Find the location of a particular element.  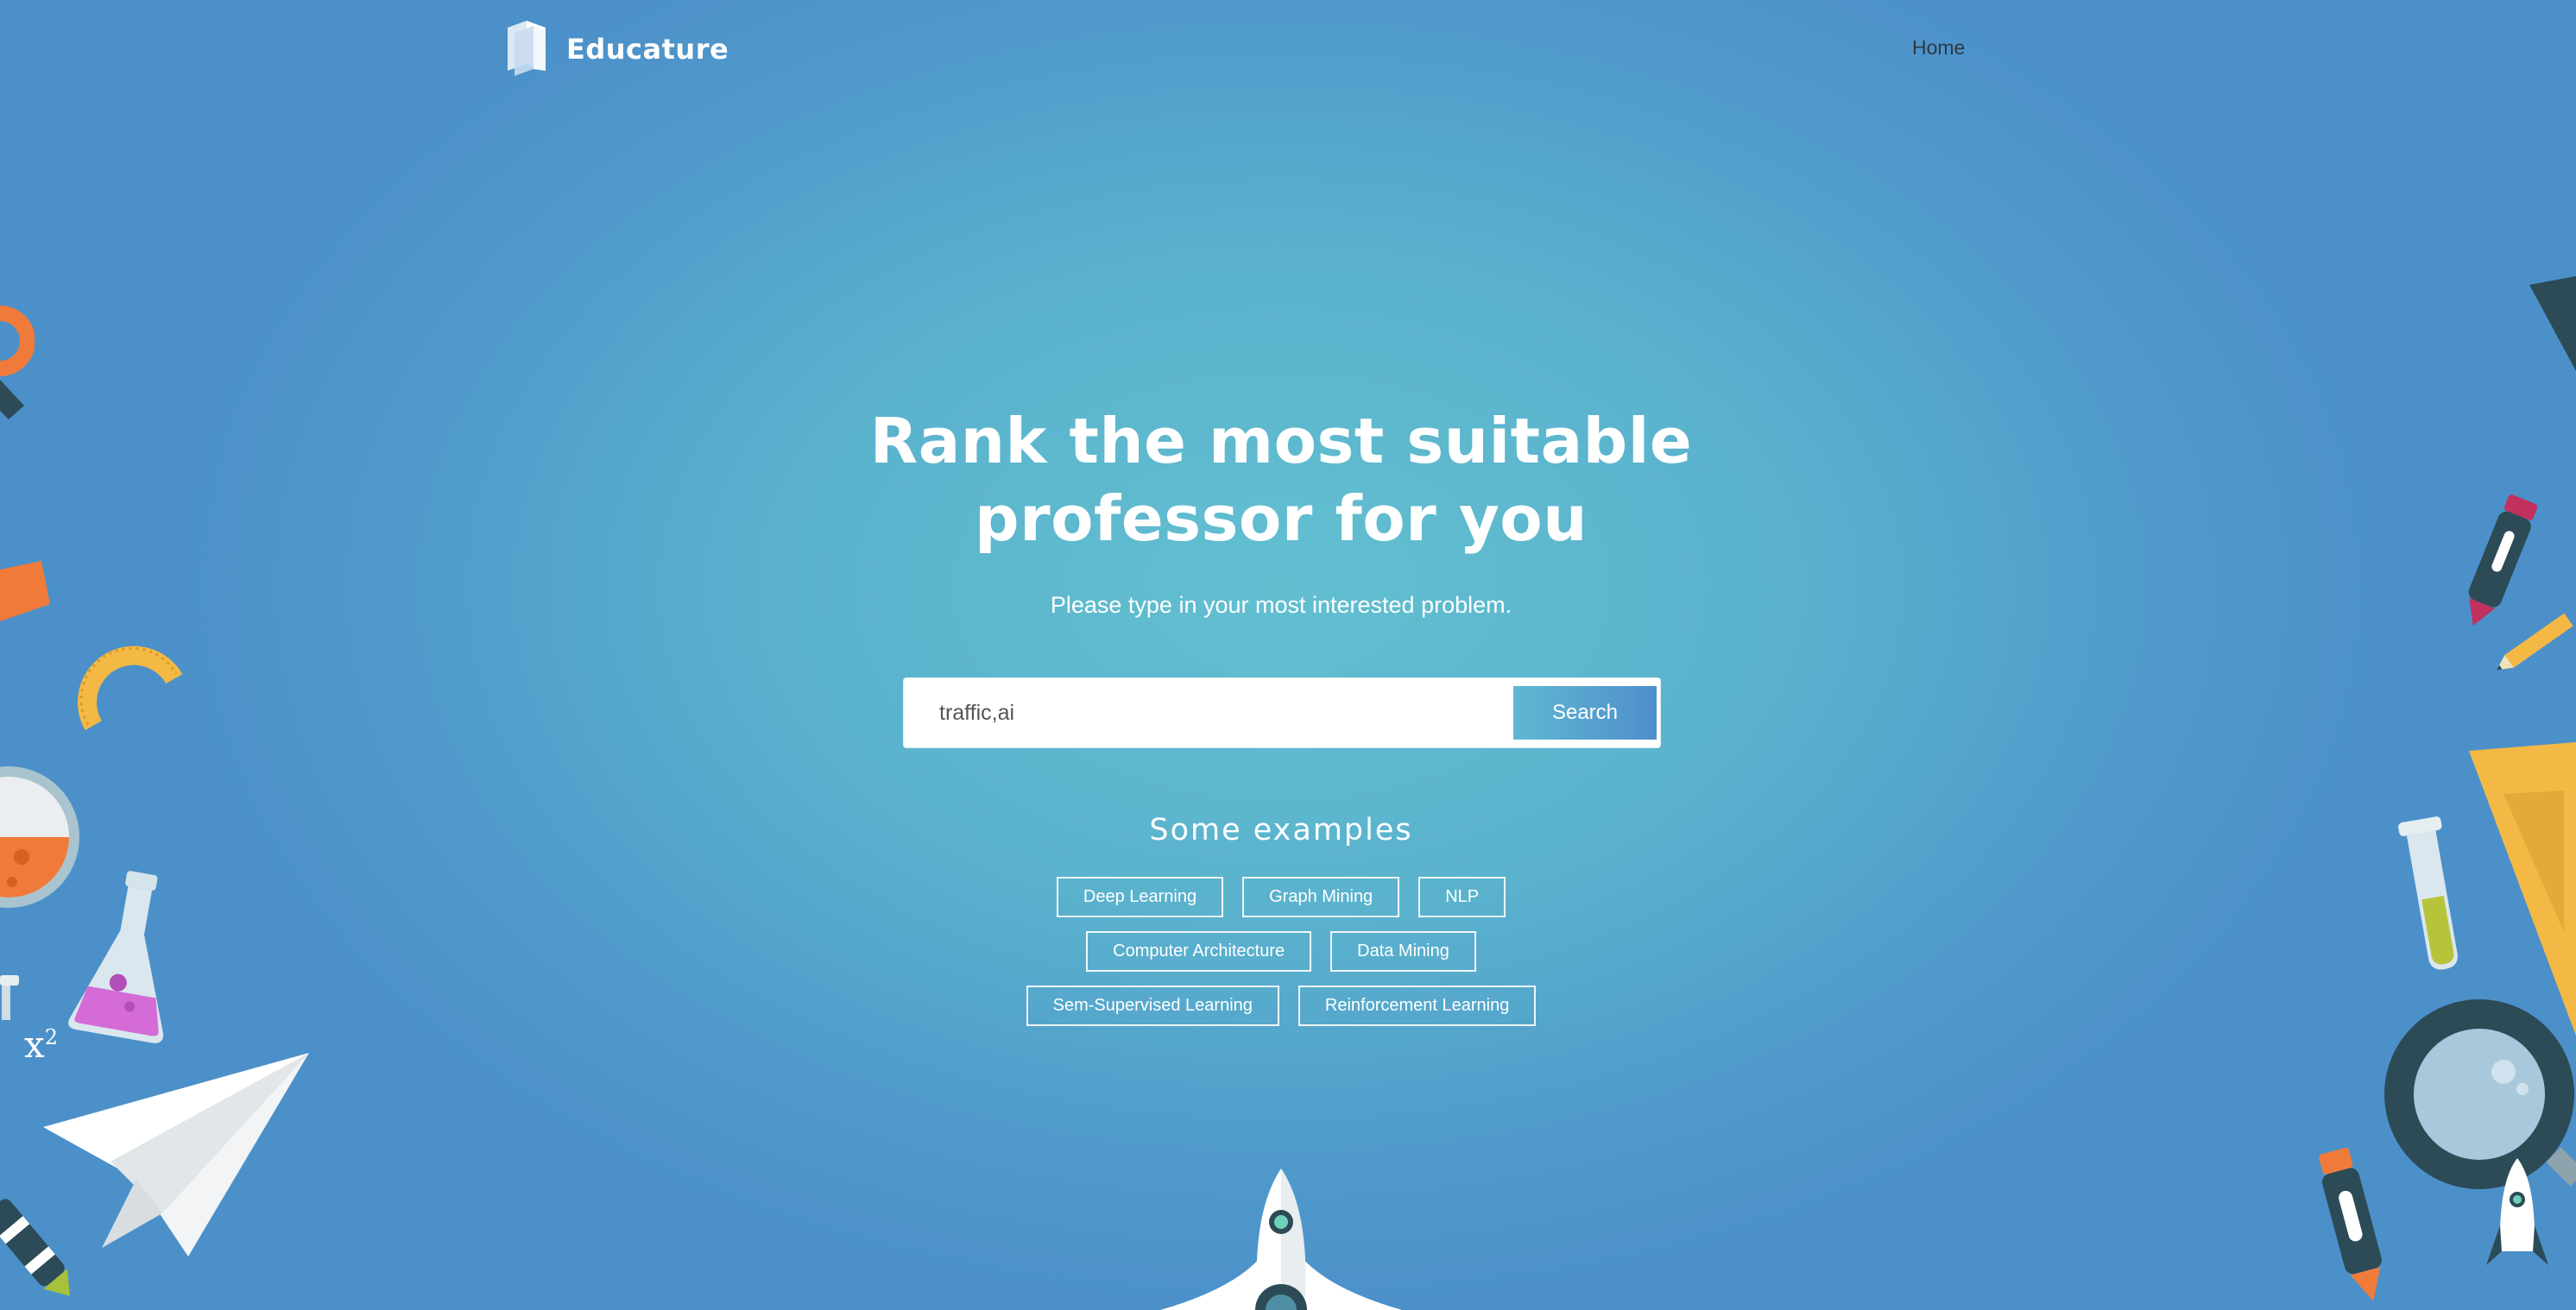

formula-exponent: 2 is located at coordinates (51, 1037).